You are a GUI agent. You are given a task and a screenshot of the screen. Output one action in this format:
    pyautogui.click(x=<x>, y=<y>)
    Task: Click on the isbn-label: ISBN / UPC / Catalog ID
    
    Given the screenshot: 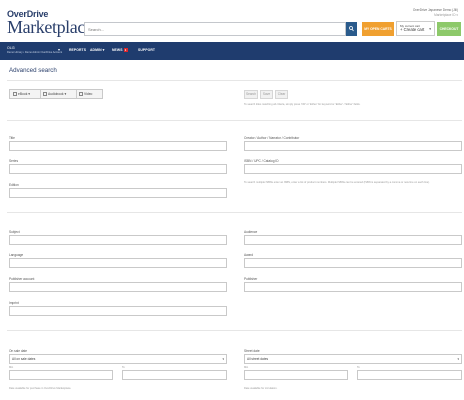 What is the action you would take?
    pyautogui.click(x=261, y=161)
    